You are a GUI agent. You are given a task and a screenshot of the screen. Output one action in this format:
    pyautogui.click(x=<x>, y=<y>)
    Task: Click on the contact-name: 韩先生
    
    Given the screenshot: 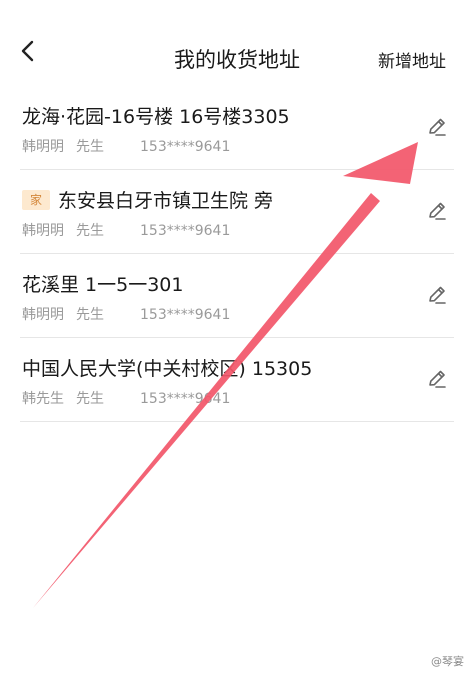 What is the action you would take?
    pyautogui.click(x=43, y=399)
    